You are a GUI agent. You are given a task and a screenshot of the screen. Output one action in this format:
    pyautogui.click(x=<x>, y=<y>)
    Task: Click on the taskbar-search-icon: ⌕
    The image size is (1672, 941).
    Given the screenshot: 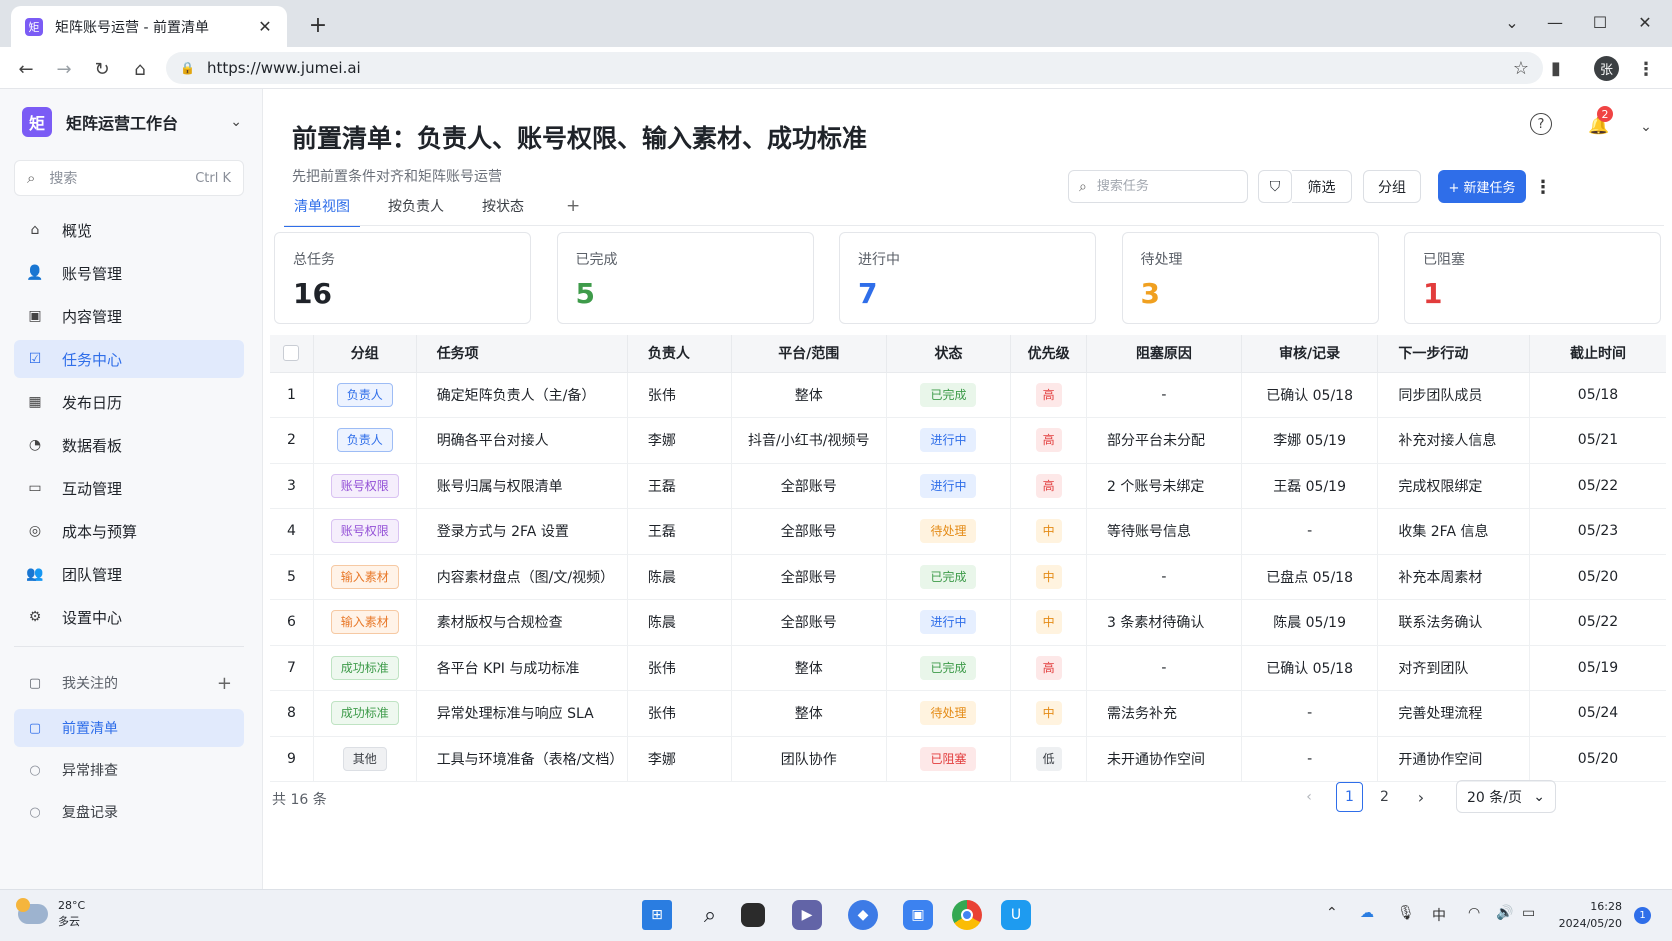 What is the action you would take?
    pyautogui.click(x=710, y=915)
    